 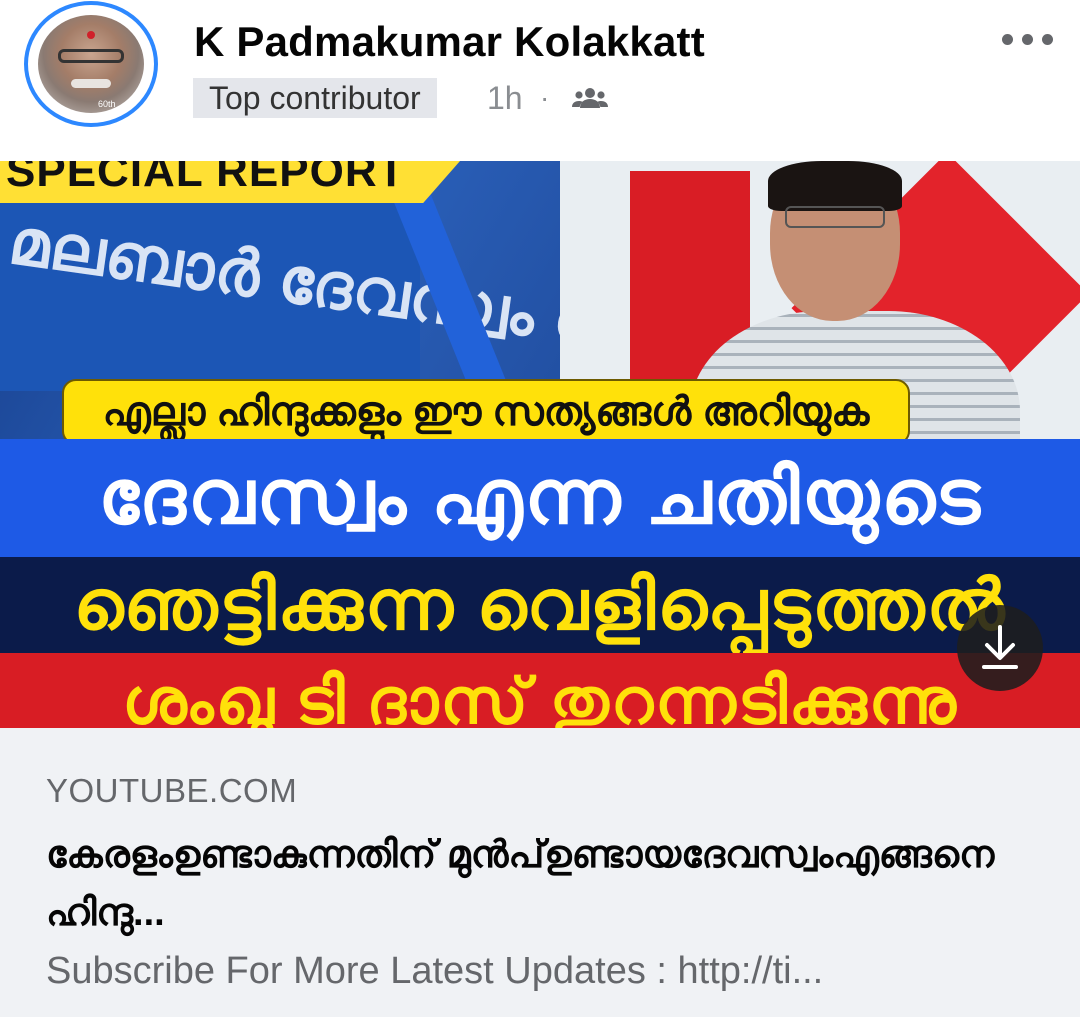 I want to click on devaswom-board-sign: മലബാർ ദേവസ്വം ബോർഡ്, so click(x=418, y=296).